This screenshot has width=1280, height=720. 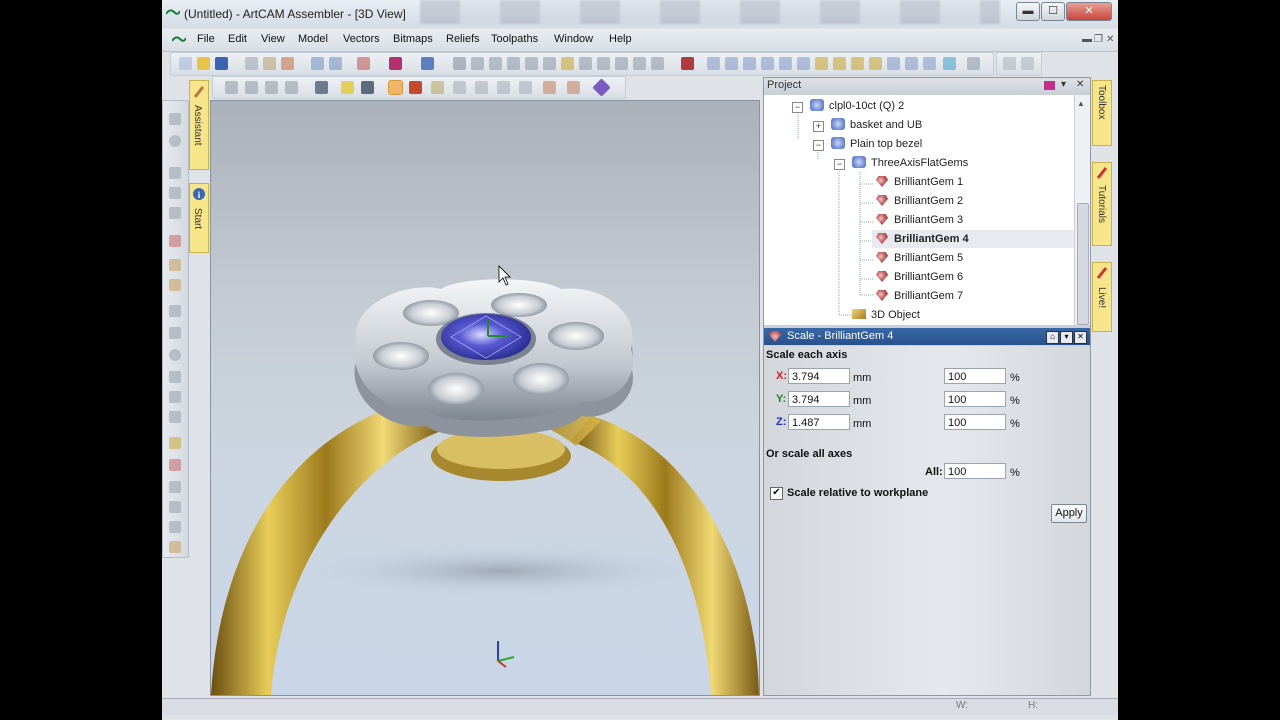 What do you see at coordinates (199, 125) in the screenshot?
I see `tab-assistant: Assistant` at bounding box center [199, 125].